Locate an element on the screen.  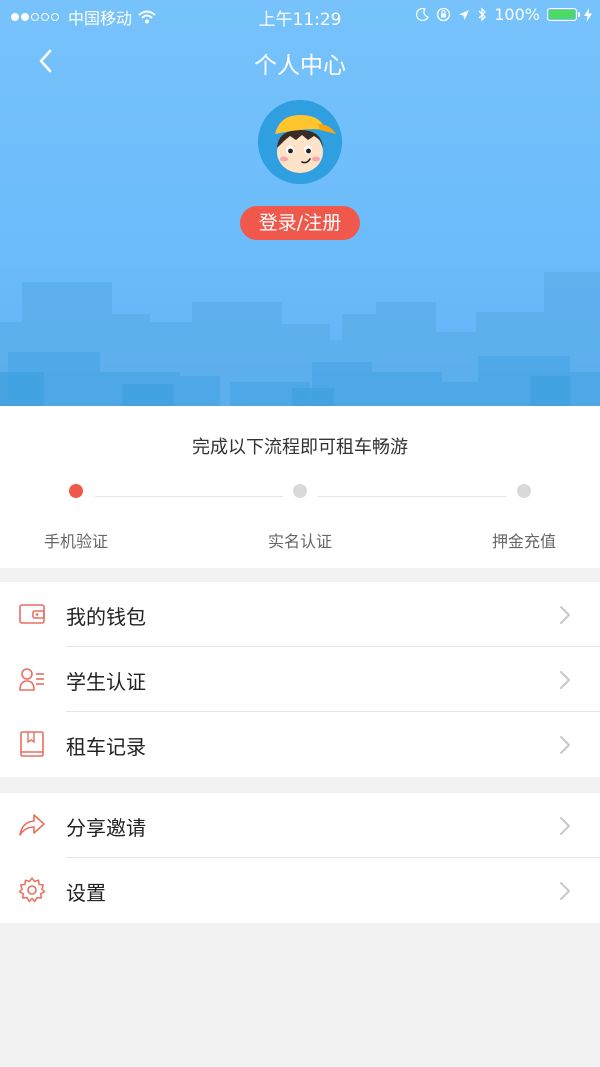
menu-label: 学生认证 is located at coordinates (106, 682).